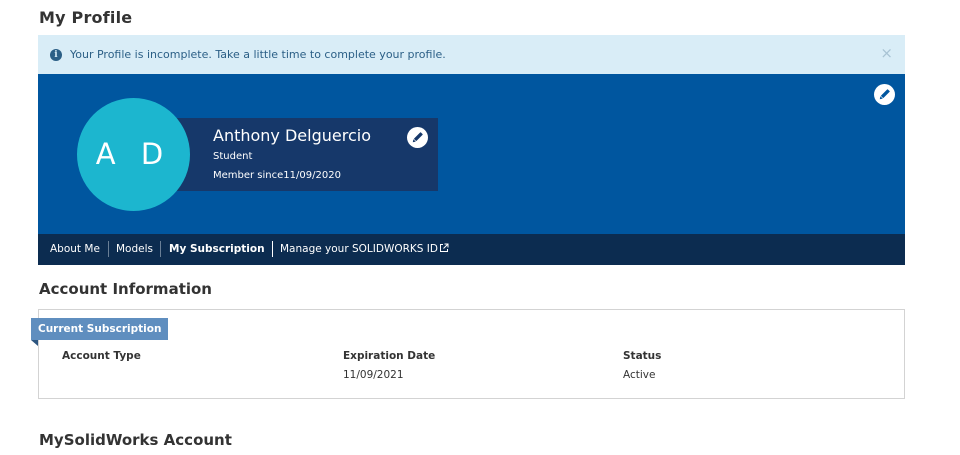 This screenshot has height=455, width=960. Describe the element at coordinates (56, 55) in the screenshot. I see `info-icon: i` at that location.